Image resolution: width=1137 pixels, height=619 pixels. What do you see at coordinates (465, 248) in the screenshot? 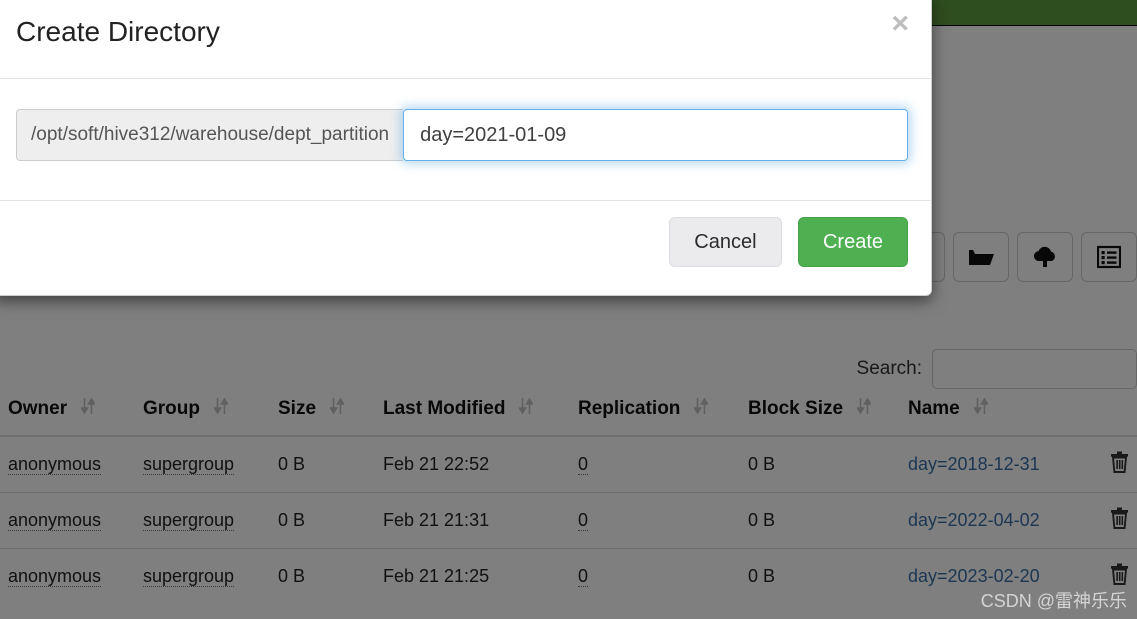
I see `modal-footer: Cancel Create` at bounding box center [465, 248].